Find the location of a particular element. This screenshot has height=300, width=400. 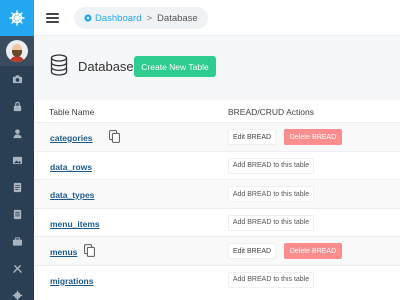

table-row: data_rows Add BREAD to this table is located at coordinates (217, 165).